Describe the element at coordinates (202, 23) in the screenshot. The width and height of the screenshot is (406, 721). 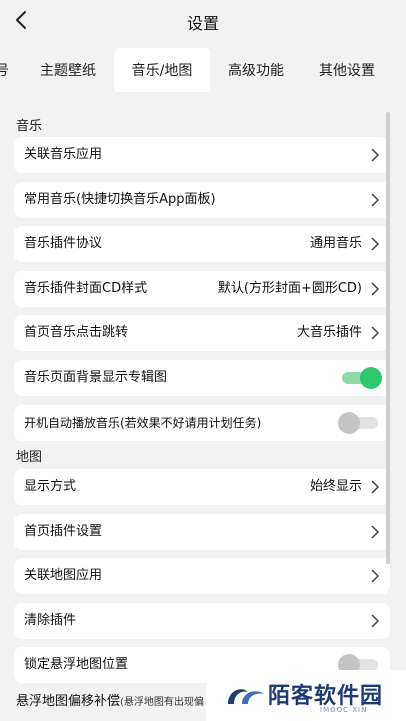
I see `page-title: 设置` at that location.